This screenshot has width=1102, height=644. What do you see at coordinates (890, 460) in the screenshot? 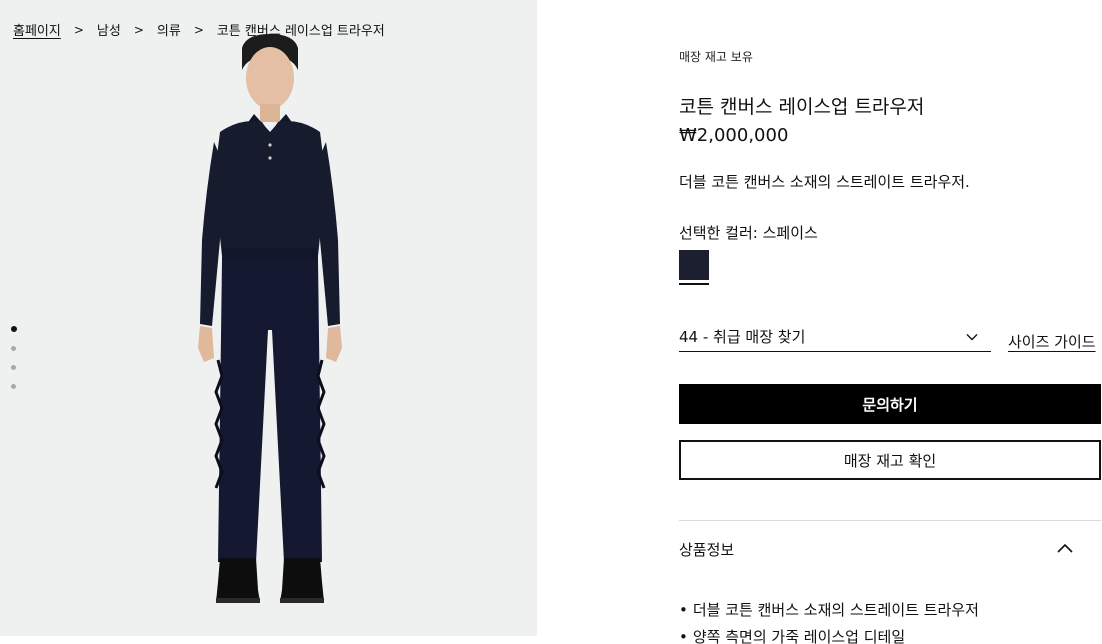
I see `check-store-stock-button: 매장 재고 확인` at bounding box center [890, 460].